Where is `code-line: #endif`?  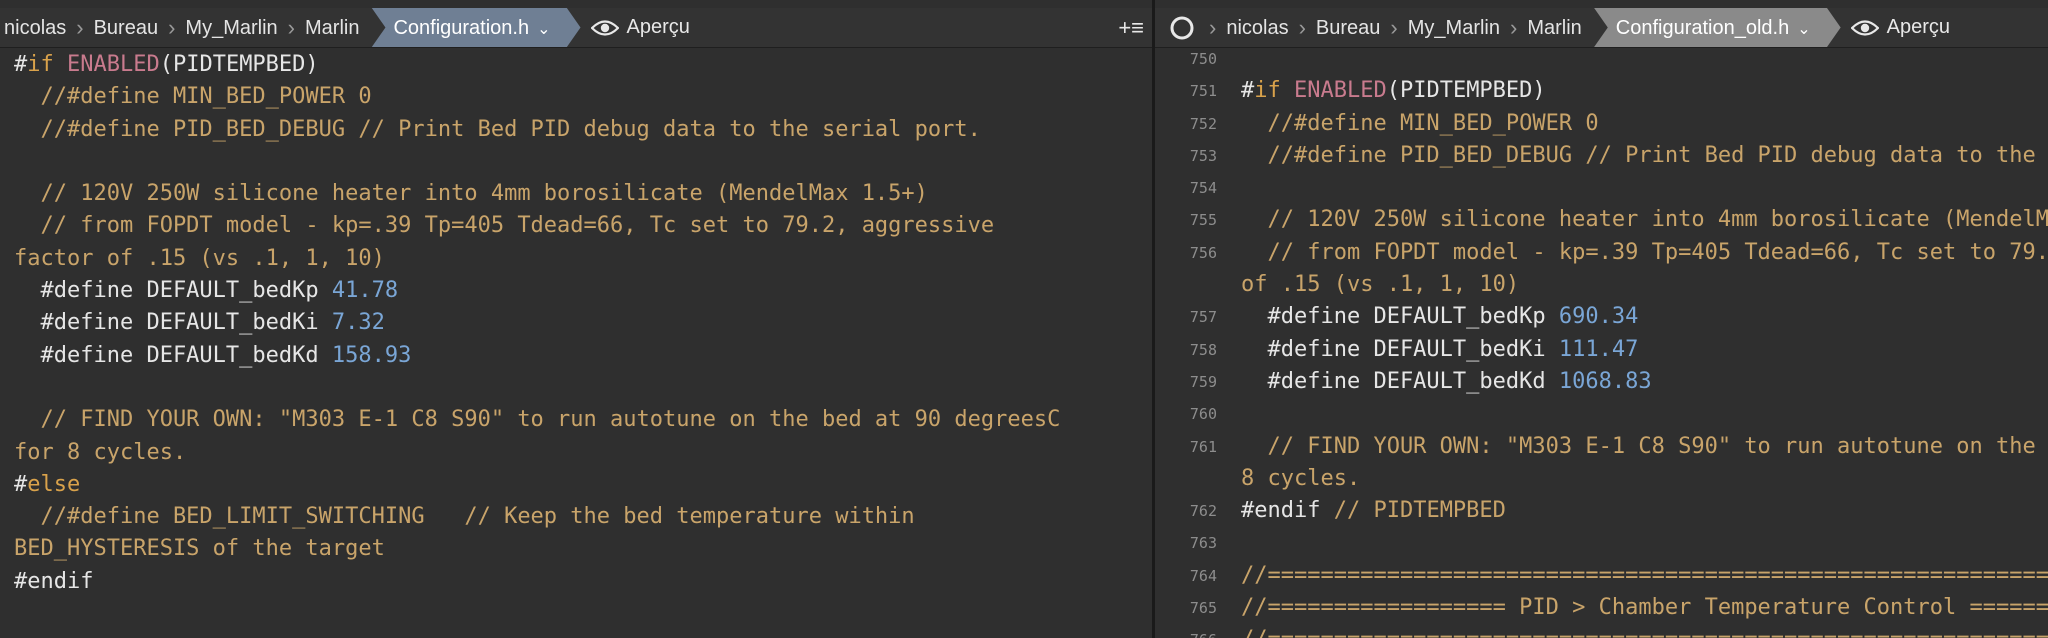
code-line: #endif is located at coordinates (583, 582).